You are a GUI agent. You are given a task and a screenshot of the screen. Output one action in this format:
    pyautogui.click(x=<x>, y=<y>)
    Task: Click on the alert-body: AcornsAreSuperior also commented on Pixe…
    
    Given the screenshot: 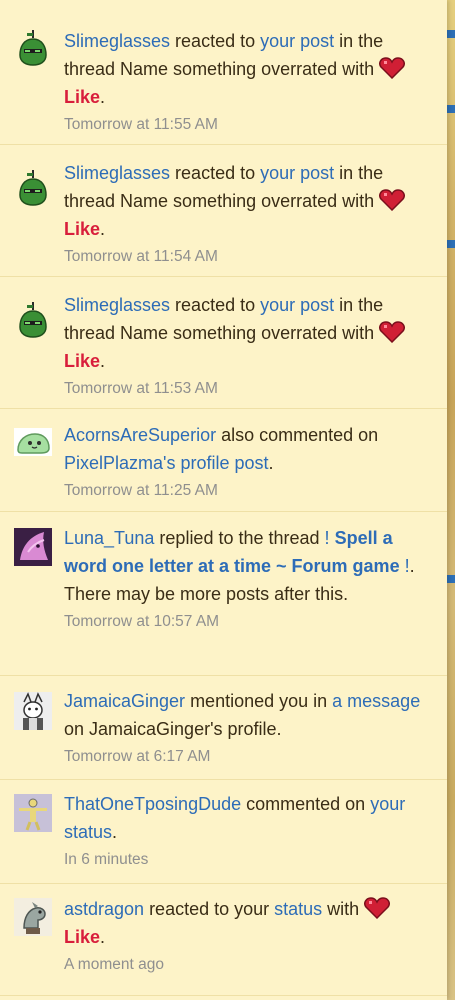 What is the action you would take?
    pyautogui.click(x=249, y=461)
    